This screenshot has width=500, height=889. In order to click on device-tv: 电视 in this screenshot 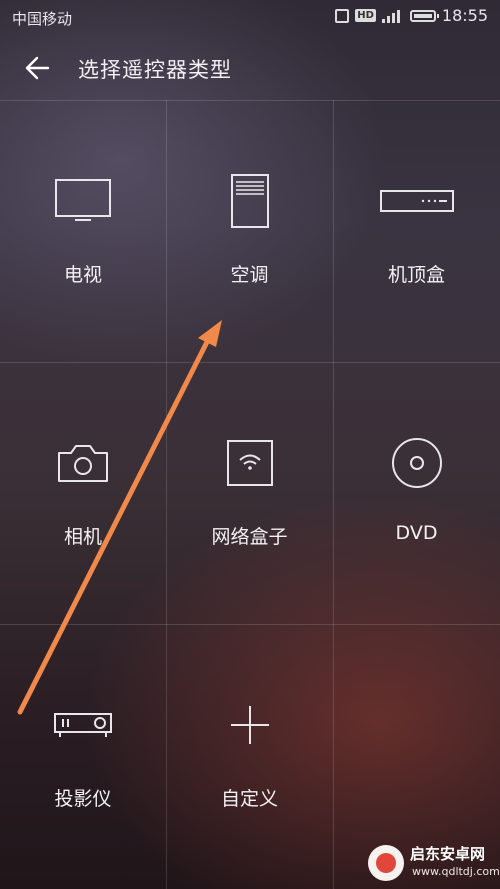, I will do `click(83, 231)`.